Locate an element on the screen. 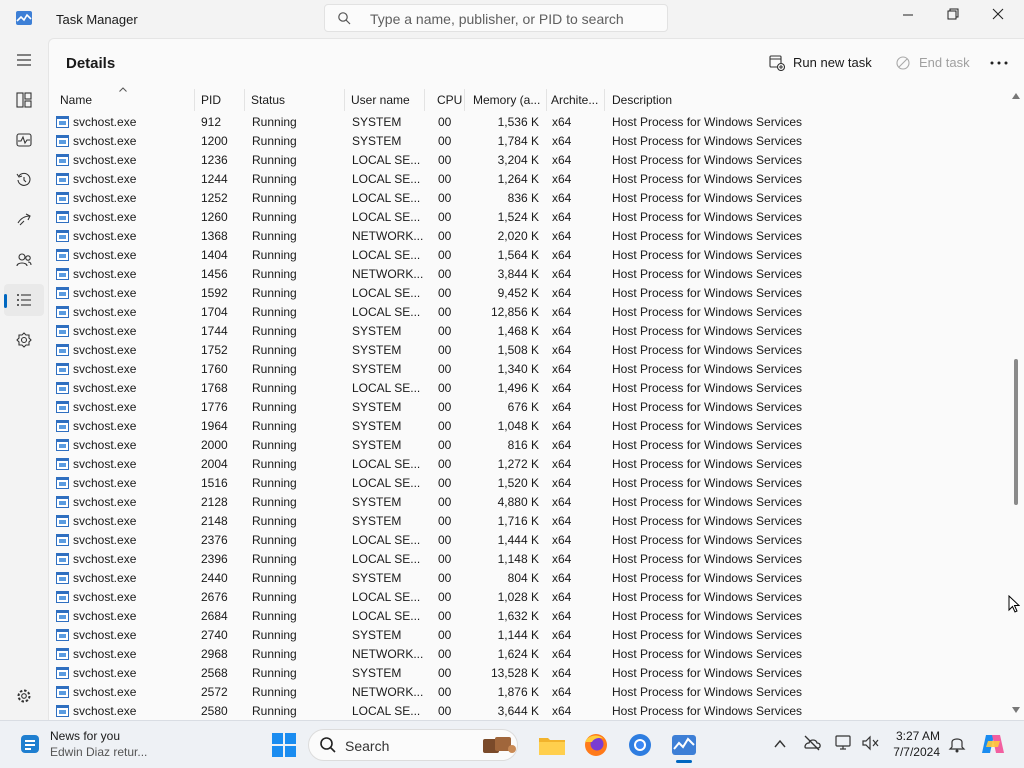 This screenshot has height=768, width=1024. services-icon is located at coordinates (24, 340).